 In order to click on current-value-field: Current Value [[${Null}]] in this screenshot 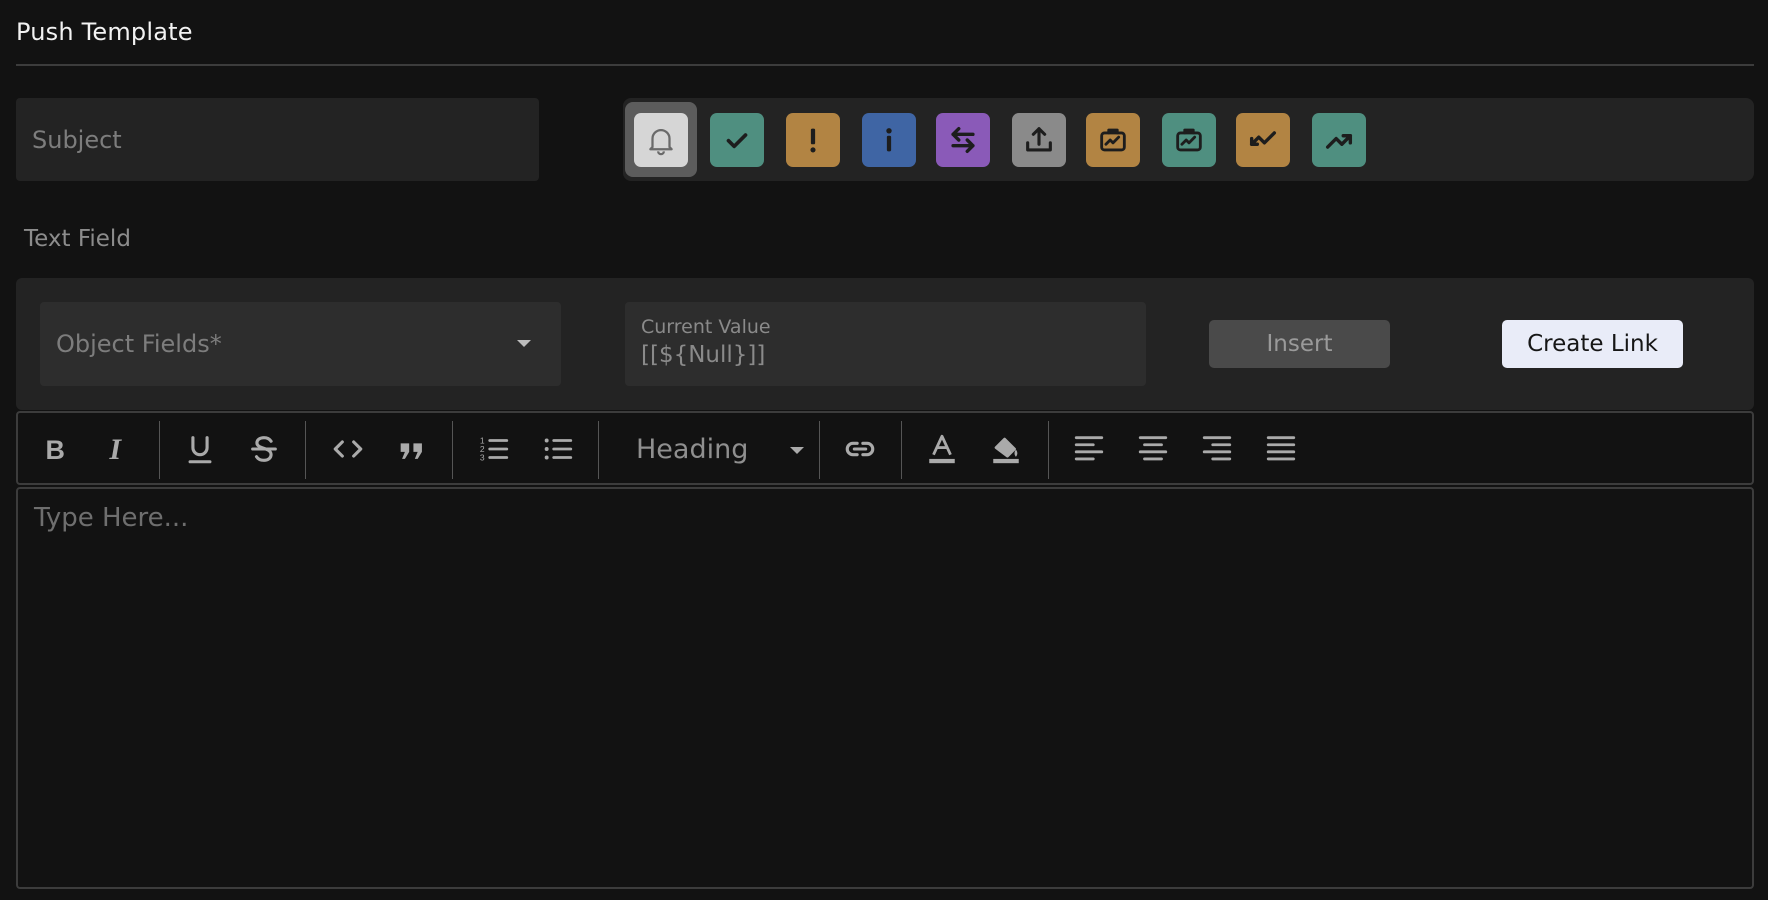, I will do `click(885, 344)`.